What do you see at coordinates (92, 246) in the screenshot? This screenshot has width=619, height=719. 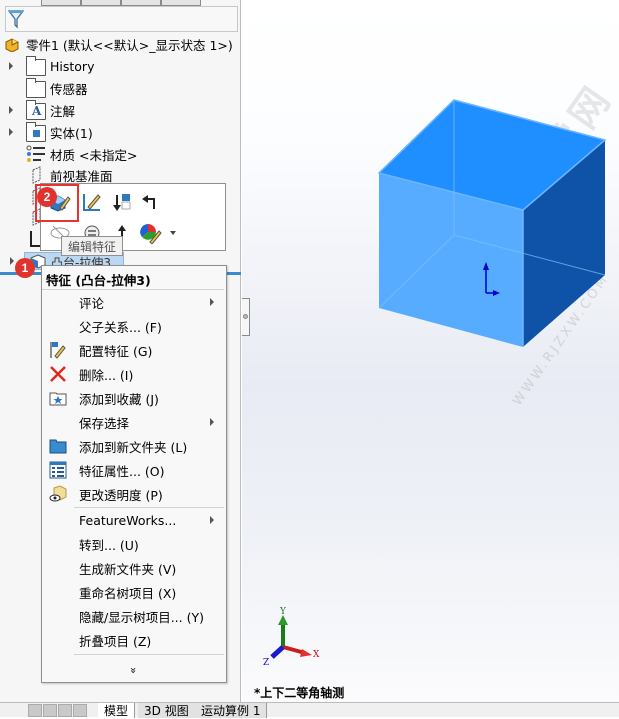 I see `tooltip-edit-feature: 编辑特征` at bounding box center [92, 246].